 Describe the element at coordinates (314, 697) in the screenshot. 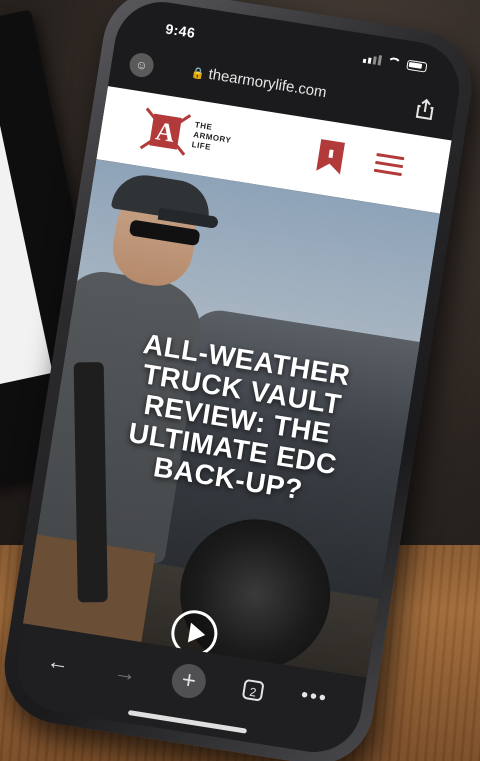

I see `more-icon: •••` at that location.